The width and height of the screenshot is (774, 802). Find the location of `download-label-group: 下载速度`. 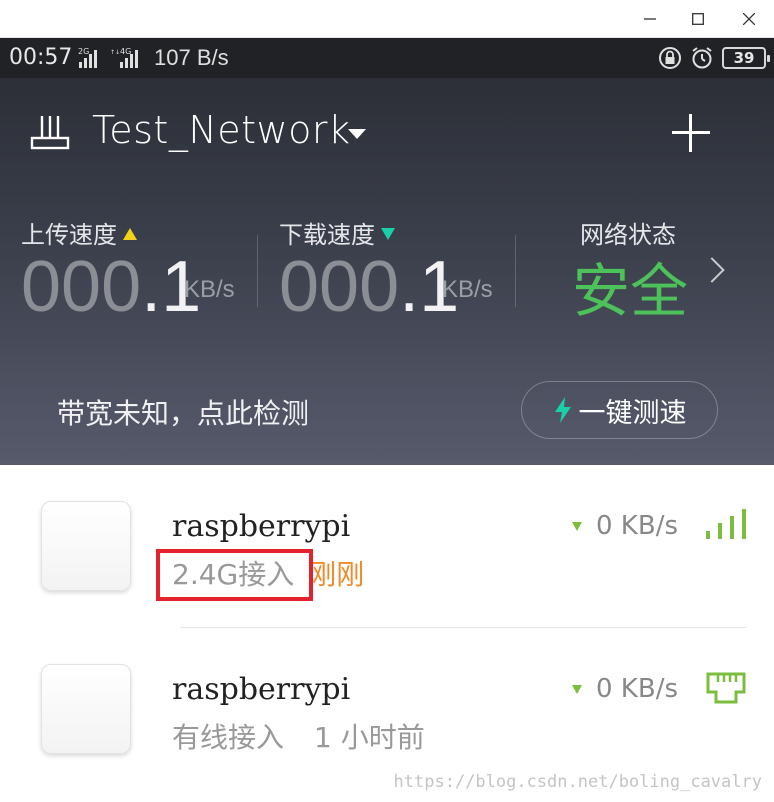

download-label-group: 下载速度 is located at coordinates (337, 232).